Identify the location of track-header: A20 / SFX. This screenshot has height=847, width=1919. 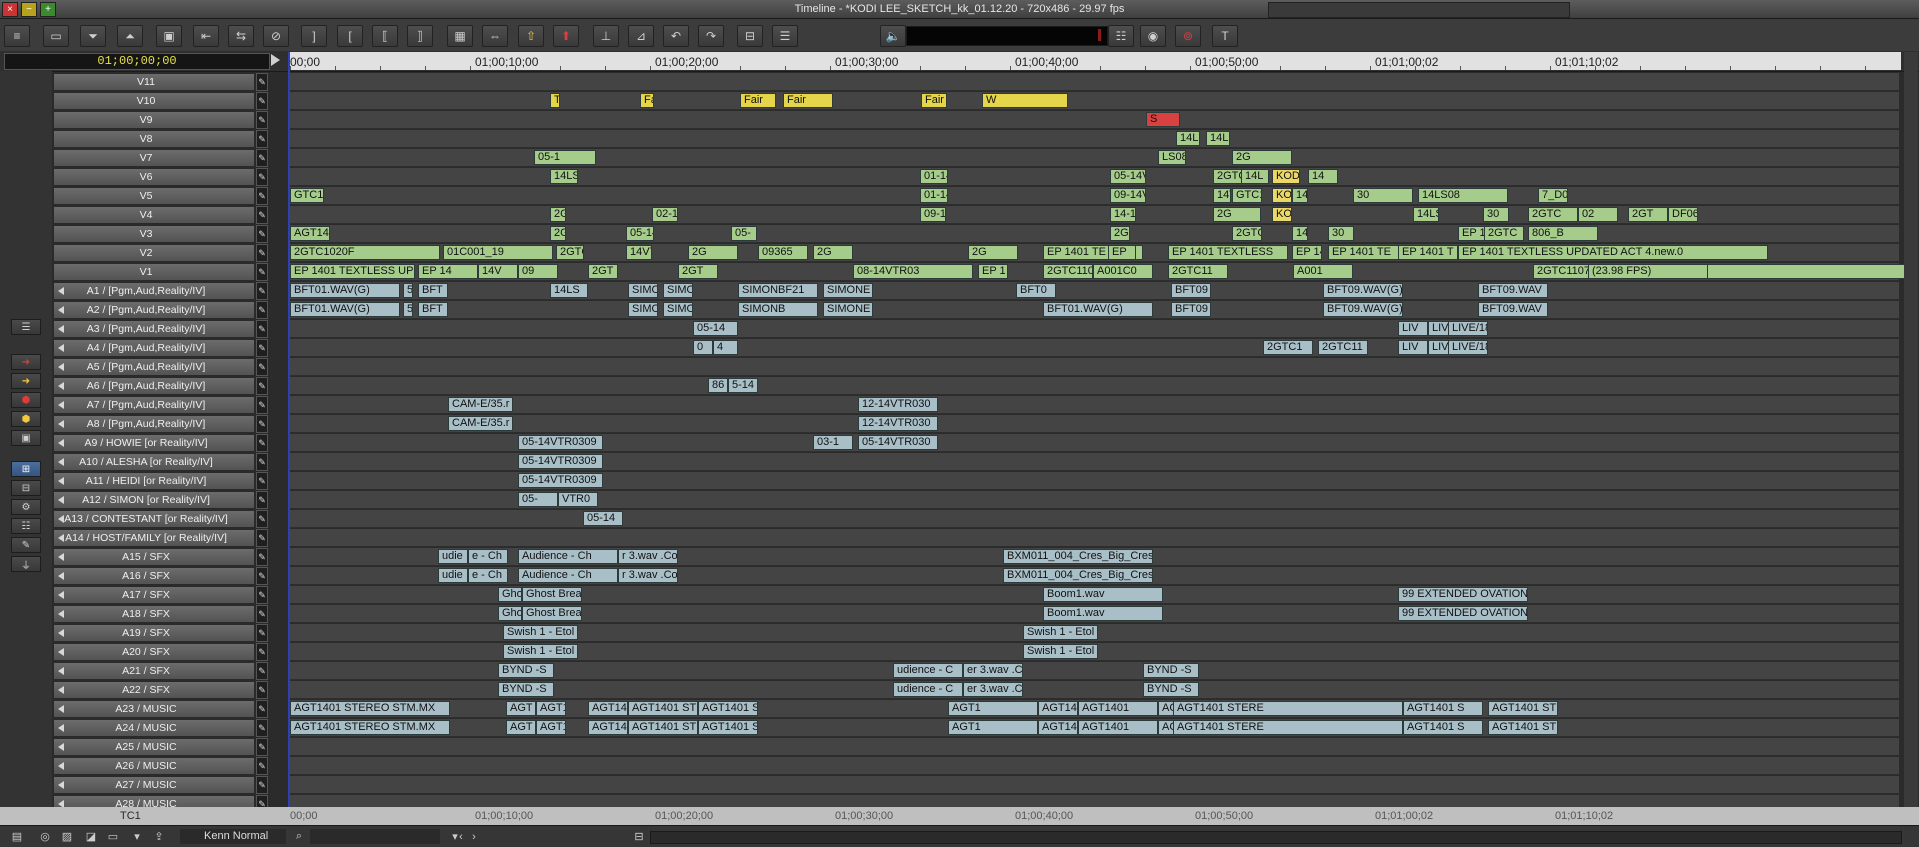
(154, 652).